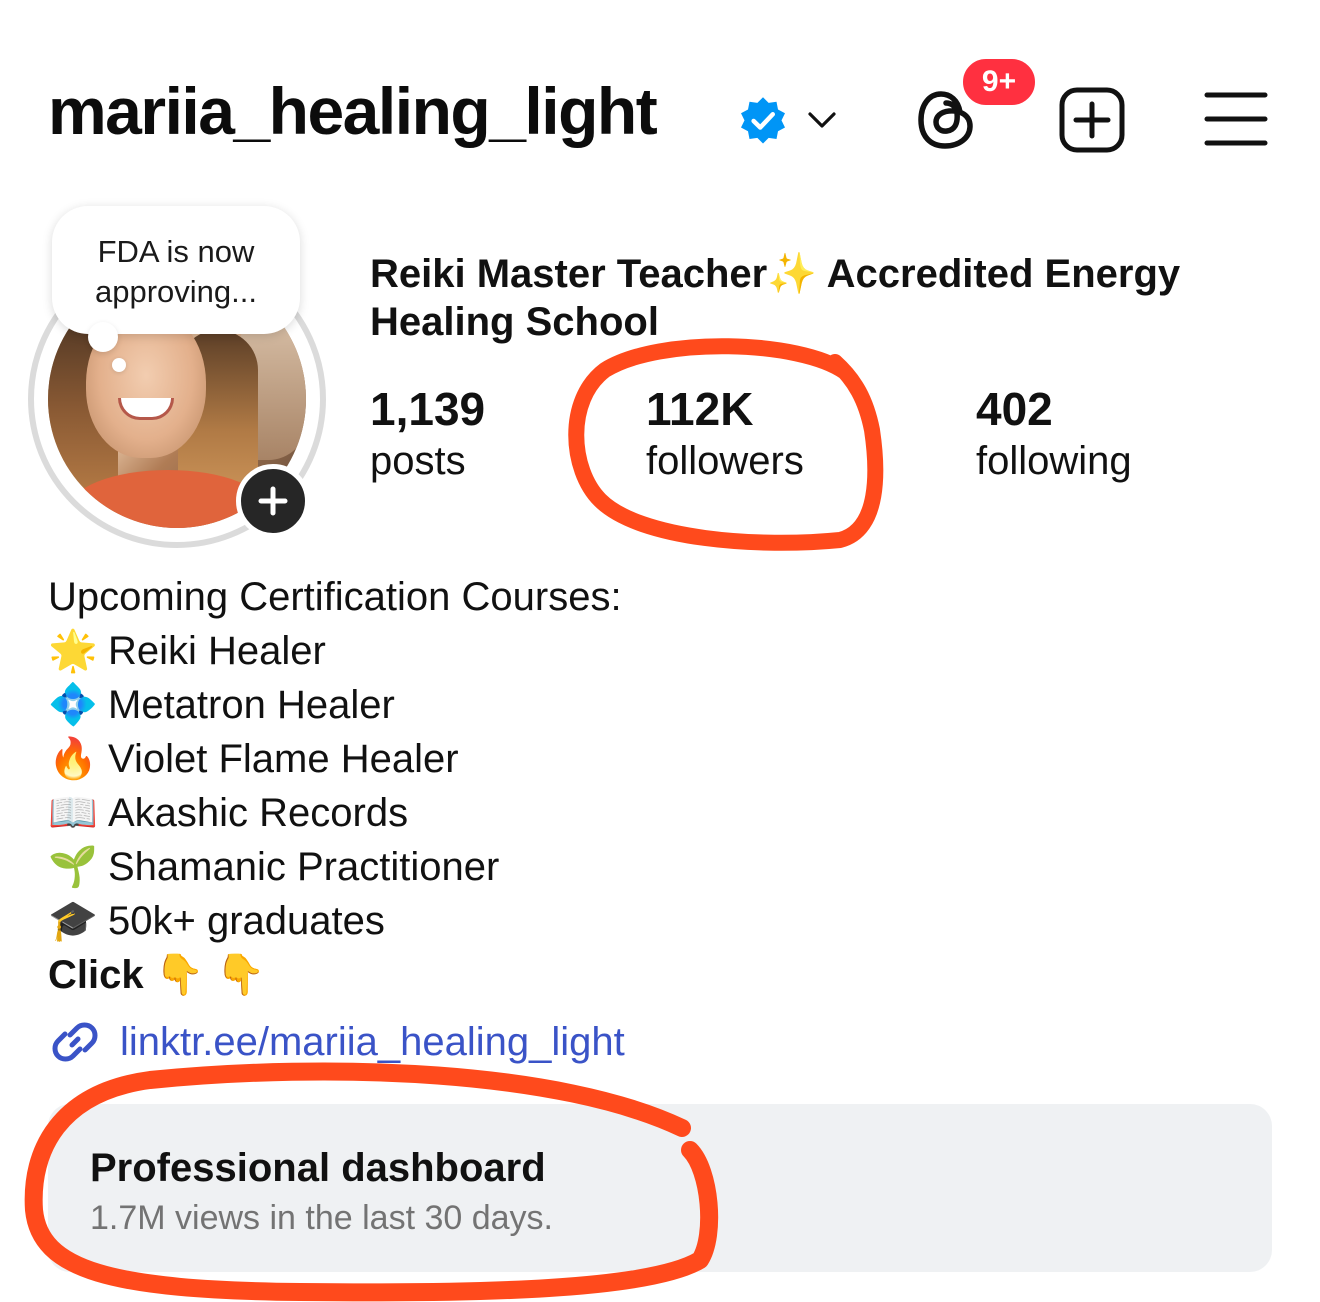 This screenshot has width=1320, height=1302. What do you see at coordinates (73, 813) in the screenshot?
I see `book-icon: 📖` at bounding box center [73, 813].